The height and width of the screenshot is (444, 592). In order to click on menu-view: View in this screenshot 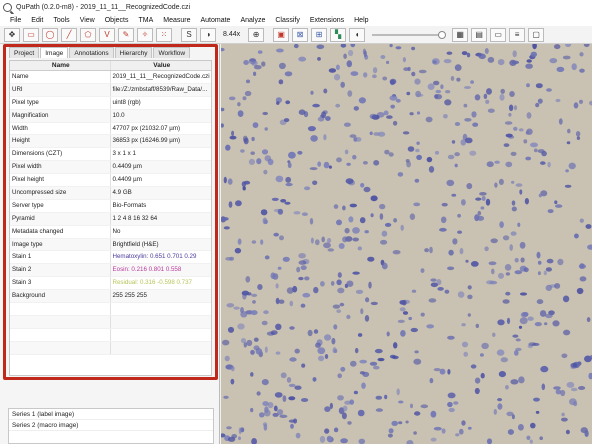, I will do `click(87, 20)`.